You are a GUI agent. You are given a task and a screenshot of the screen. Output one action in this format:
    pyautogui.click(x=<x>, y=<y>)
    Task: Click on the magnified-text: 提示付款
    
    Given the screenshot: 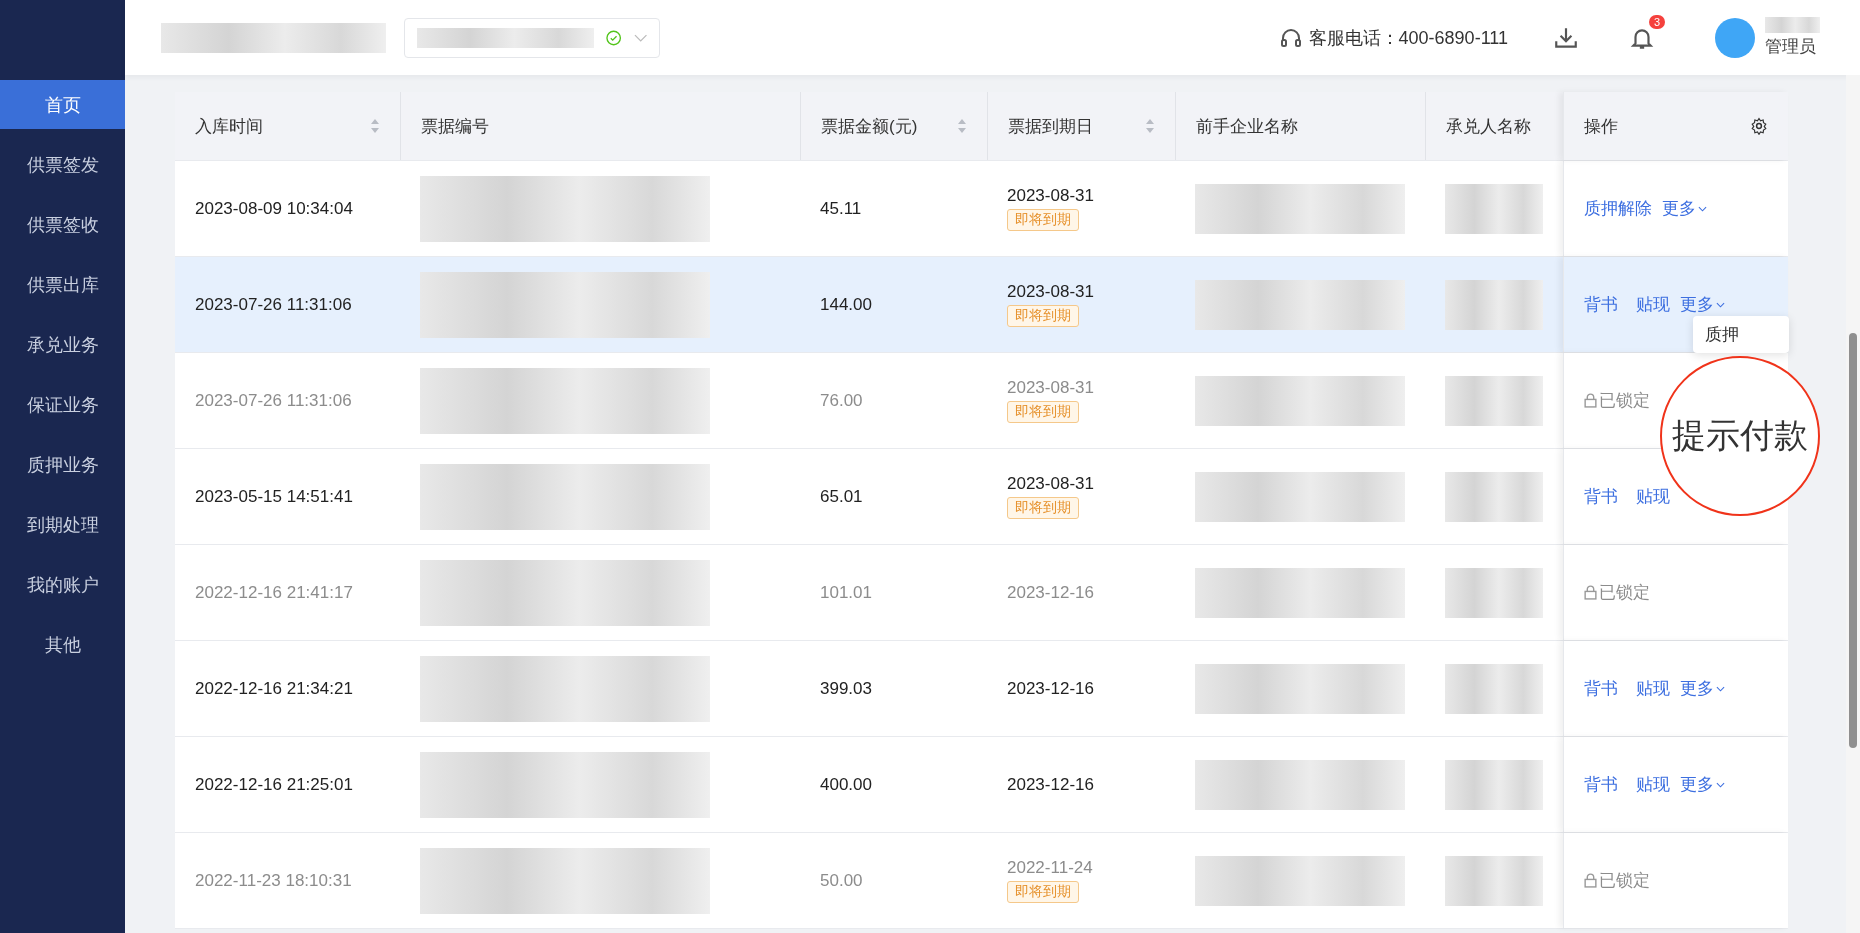 What is the action you would take?
    pyautogui.click(x=1740, y=435)
    